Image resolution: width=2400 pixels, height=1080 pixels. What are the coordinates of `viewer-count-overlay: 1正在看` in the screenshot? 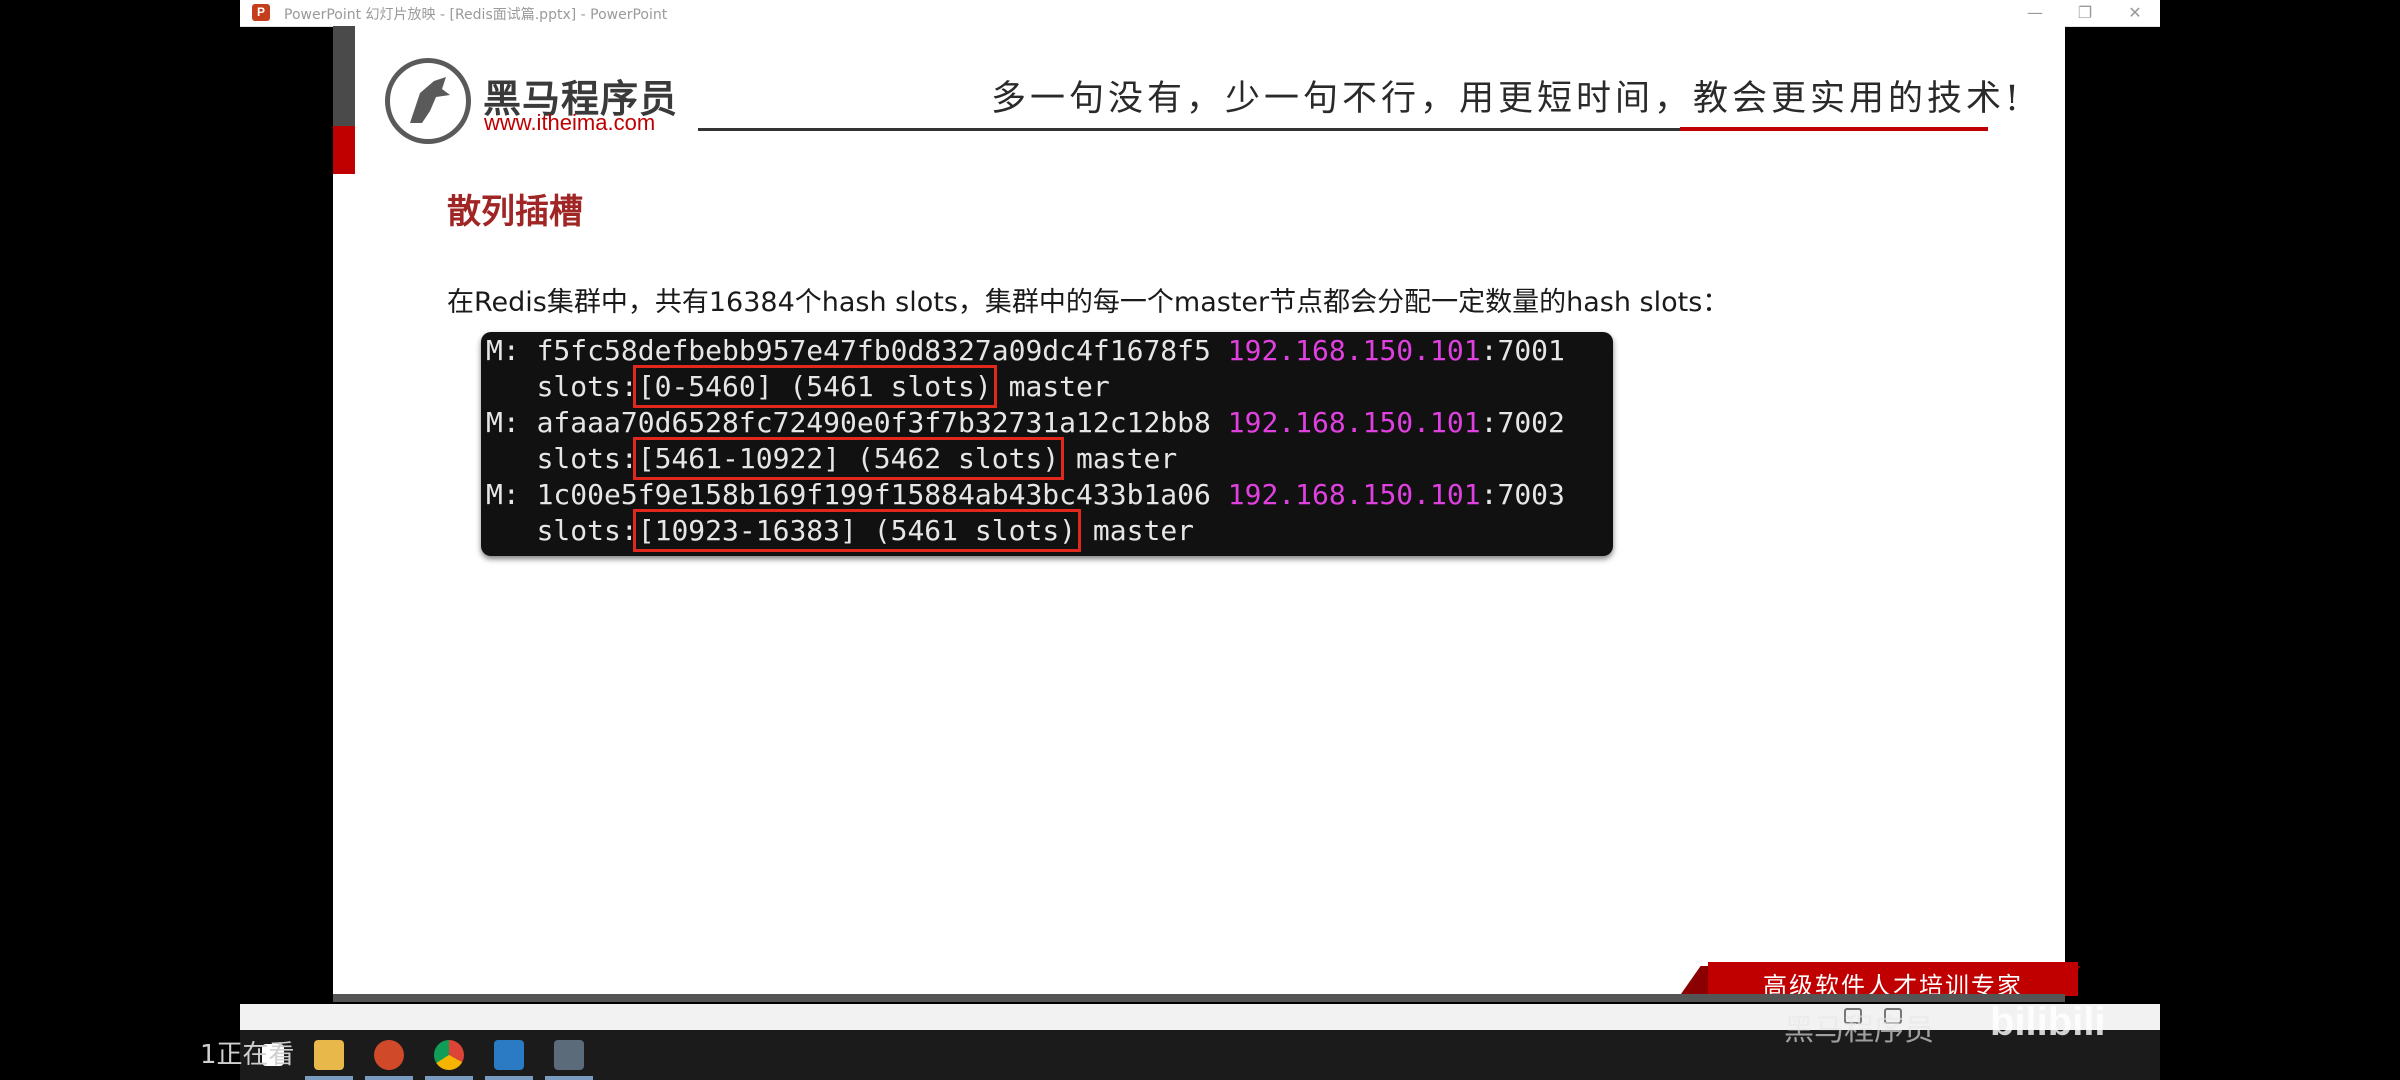 It's located at (247, 1055).